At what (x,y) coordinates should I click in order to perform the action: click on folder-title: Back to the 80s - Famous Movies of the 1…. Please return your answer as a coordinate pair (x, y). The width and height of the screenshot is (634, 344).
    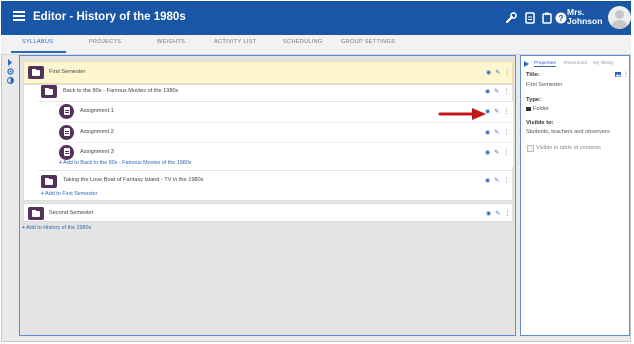
    Looking at the image, I should click on (121, 91).